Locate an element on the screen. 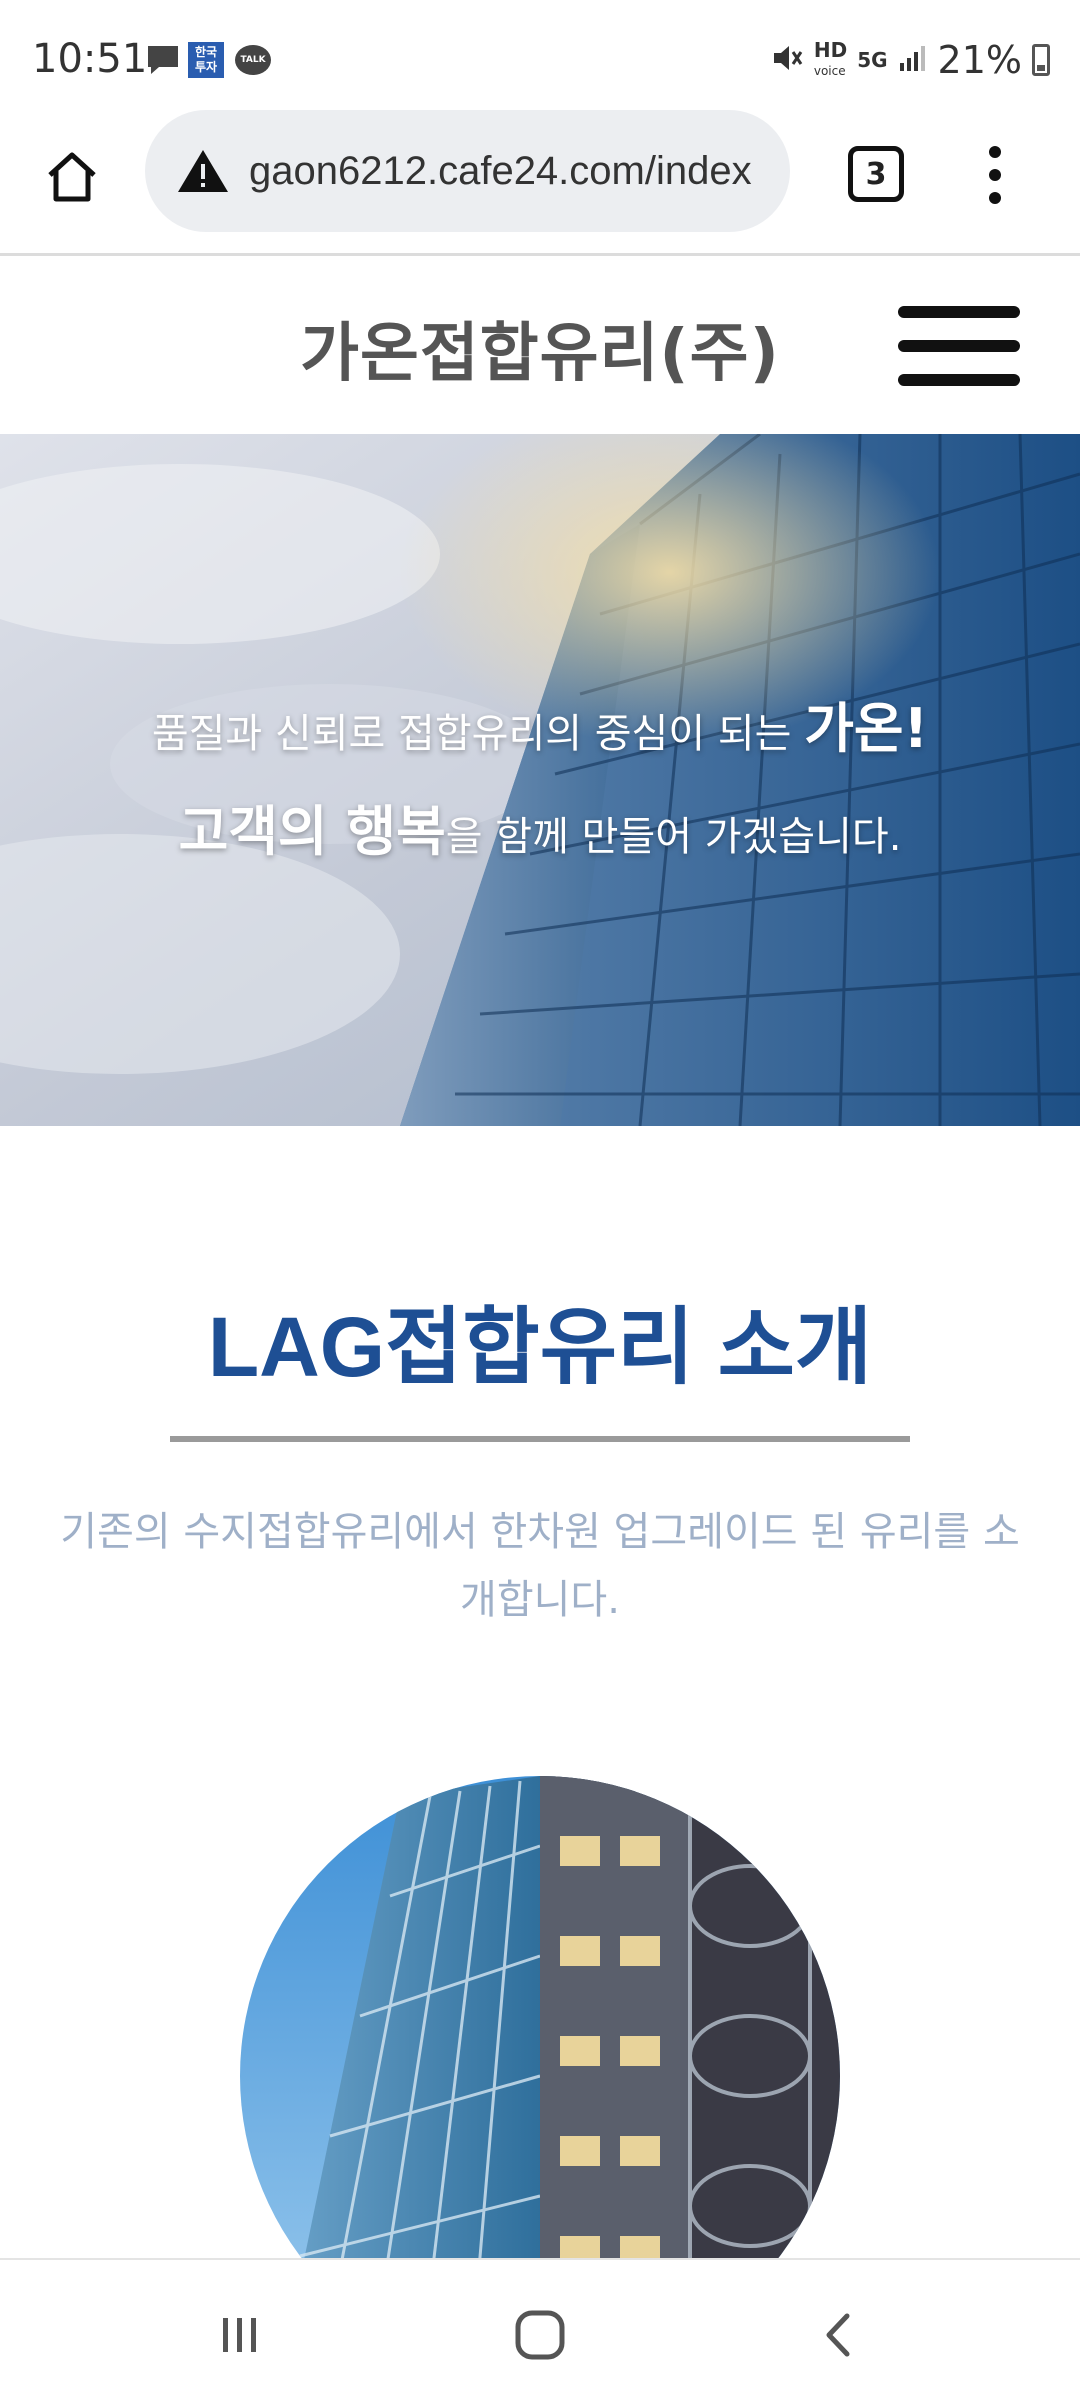 Image resolution: width=1080 pixels, height=2400 pixels. section-title: LAG접합유리 소개 is located at coordinates (540, 1347).